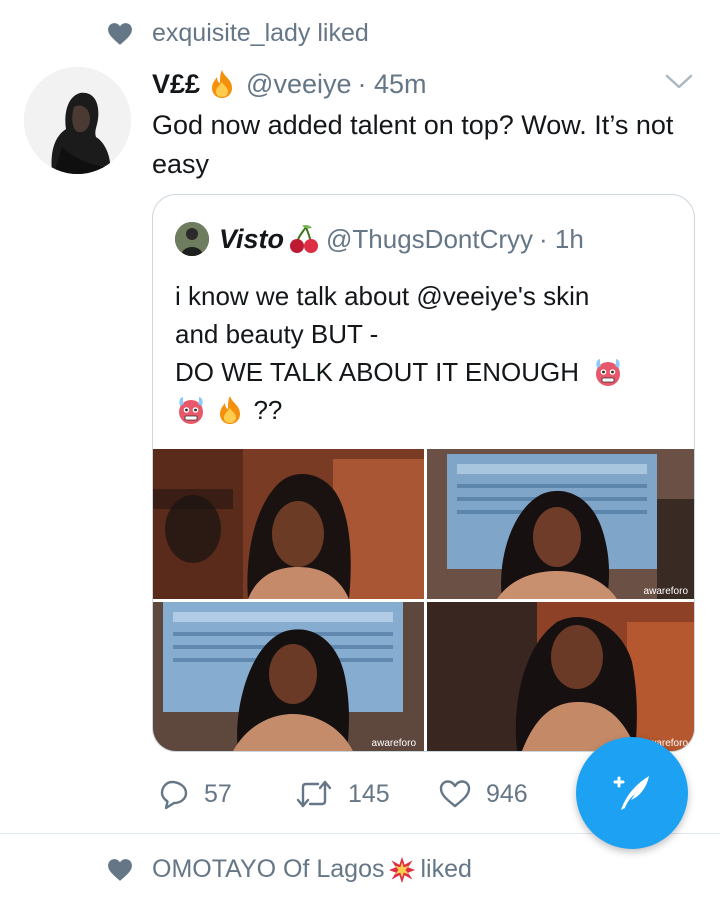 This screenshot has width=720, height=898. Describe the element at coordinates (425, 410) in the screenshot. I see `quoted-text-line: ??` at that location.